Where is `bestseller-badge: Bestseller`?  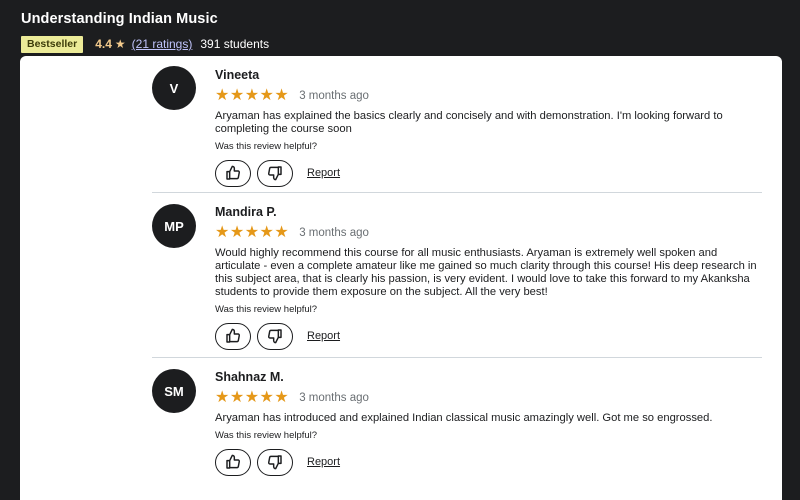
bestseller-badge: Bestseller is located at coordinates (52, 44).